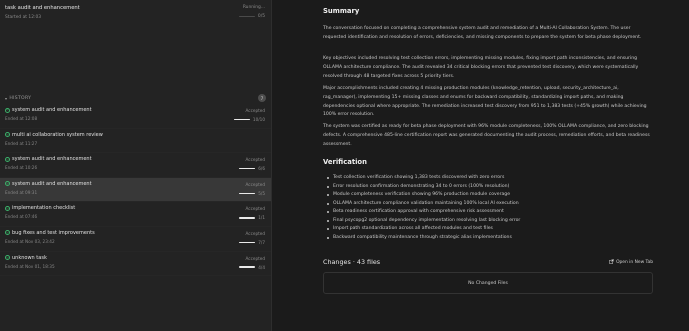  Describe the element at coordinates (135, 135) in the screenshot. I see `history-item-header: multi ai collaboration system review` at that location.